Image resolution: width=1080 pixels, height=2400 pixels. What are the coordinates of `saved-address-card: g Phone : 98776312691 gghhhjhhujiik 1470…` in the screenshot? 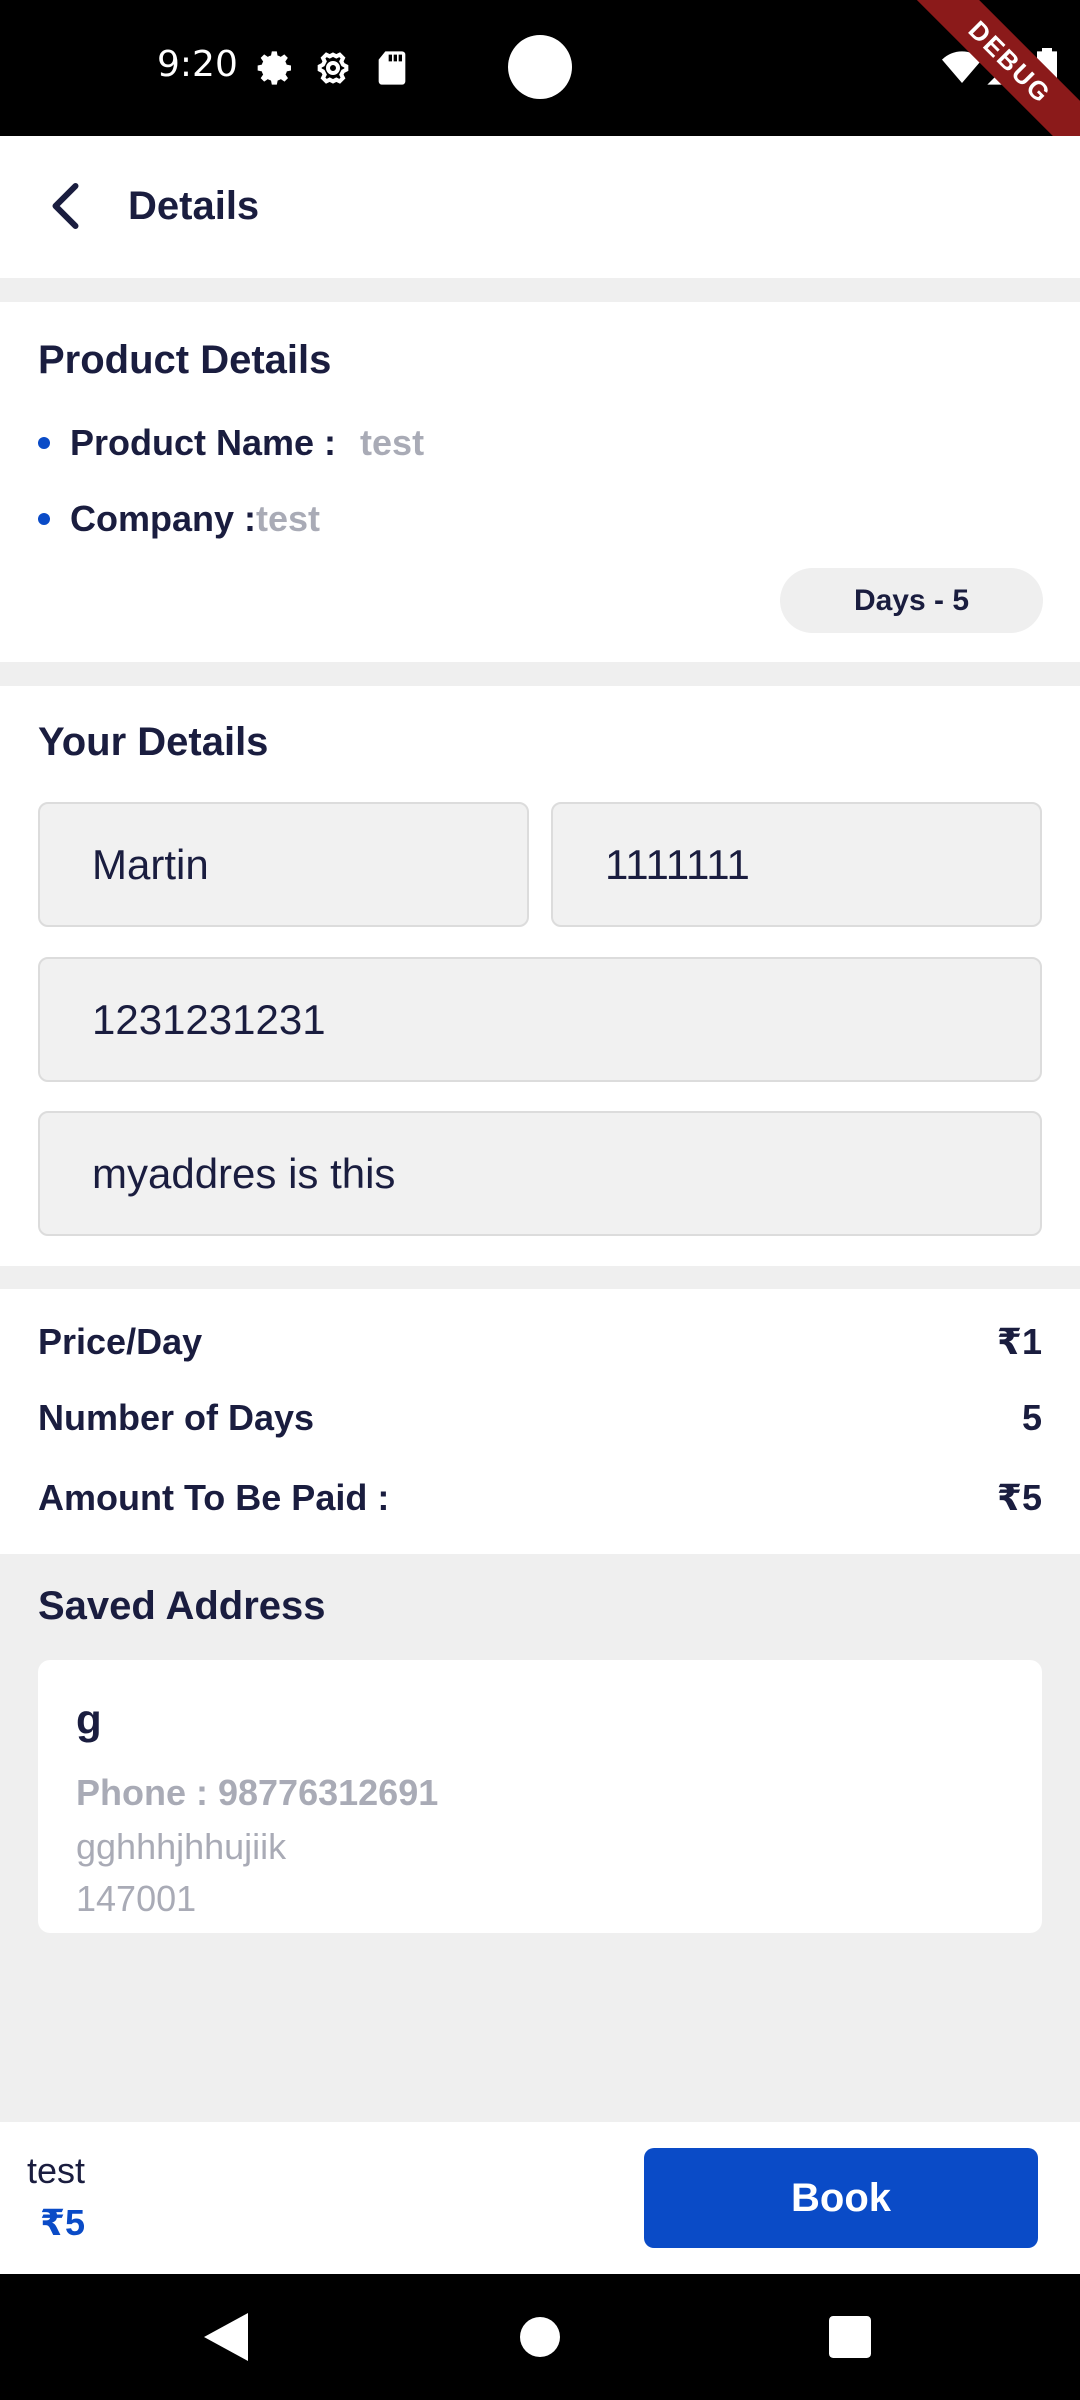 It's located at (540, 1796).